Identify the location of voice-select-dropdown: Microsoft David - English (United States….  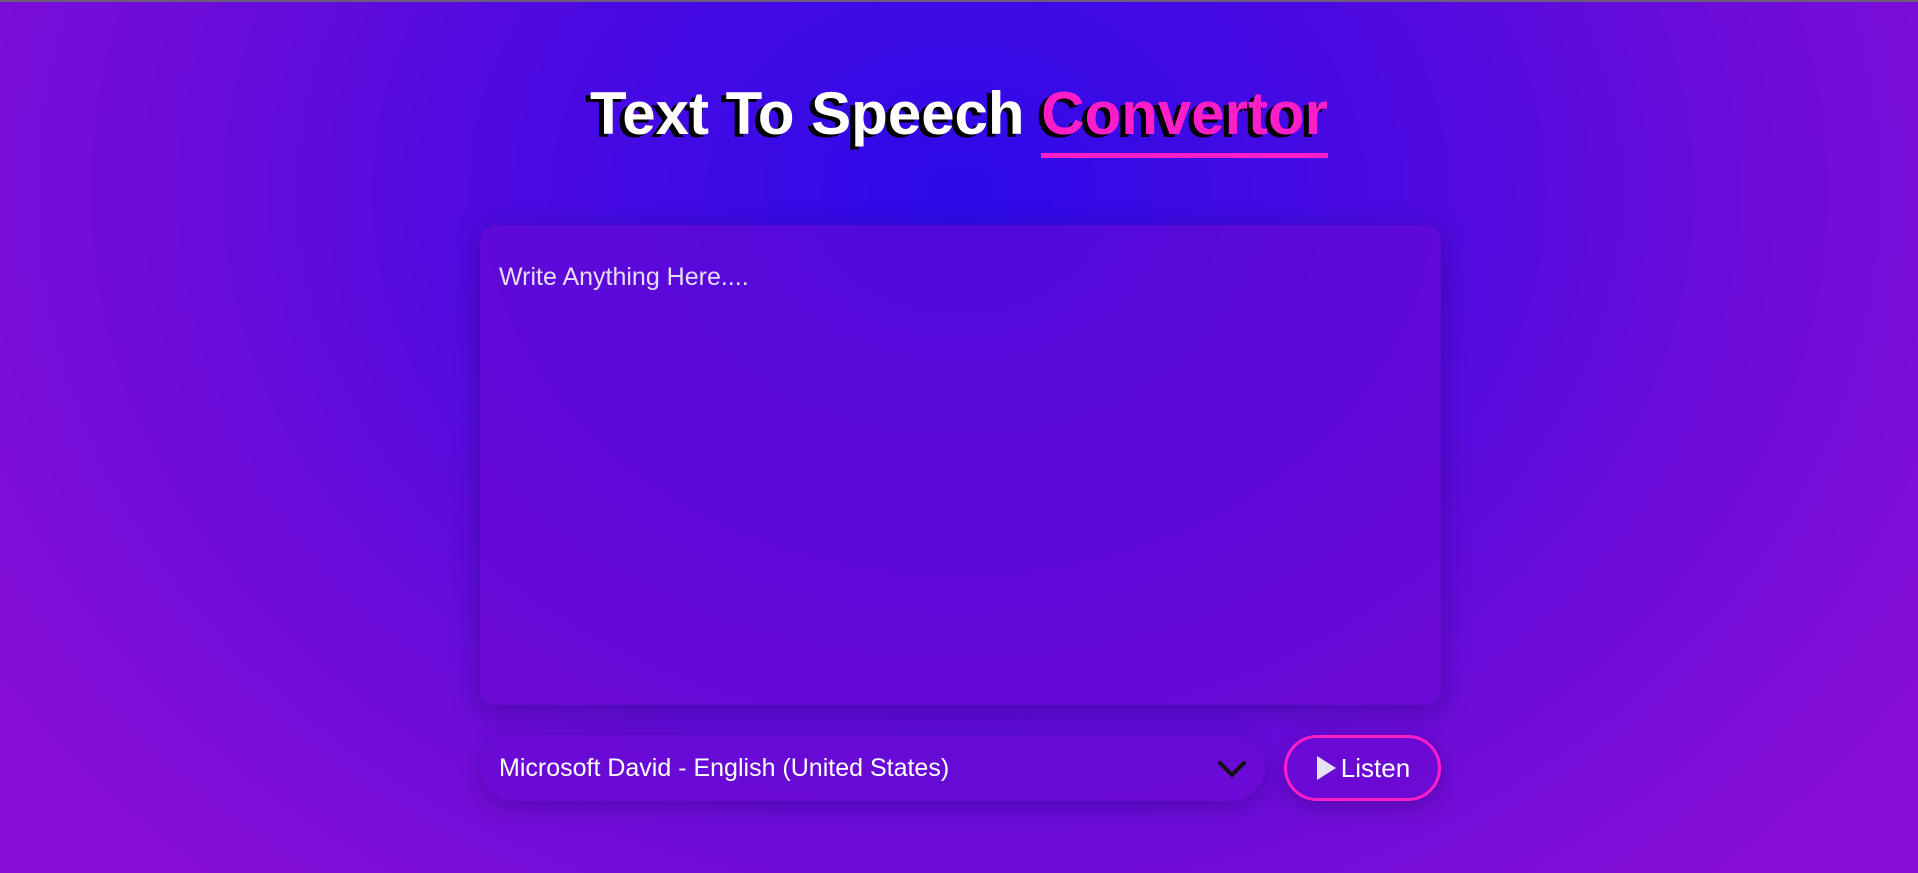
(872, 768).